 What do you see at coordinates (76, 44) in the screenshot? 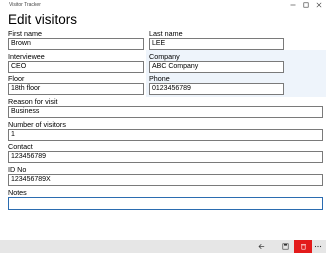
I see `first-name-field: Brown` at bounding box center [76, 44].